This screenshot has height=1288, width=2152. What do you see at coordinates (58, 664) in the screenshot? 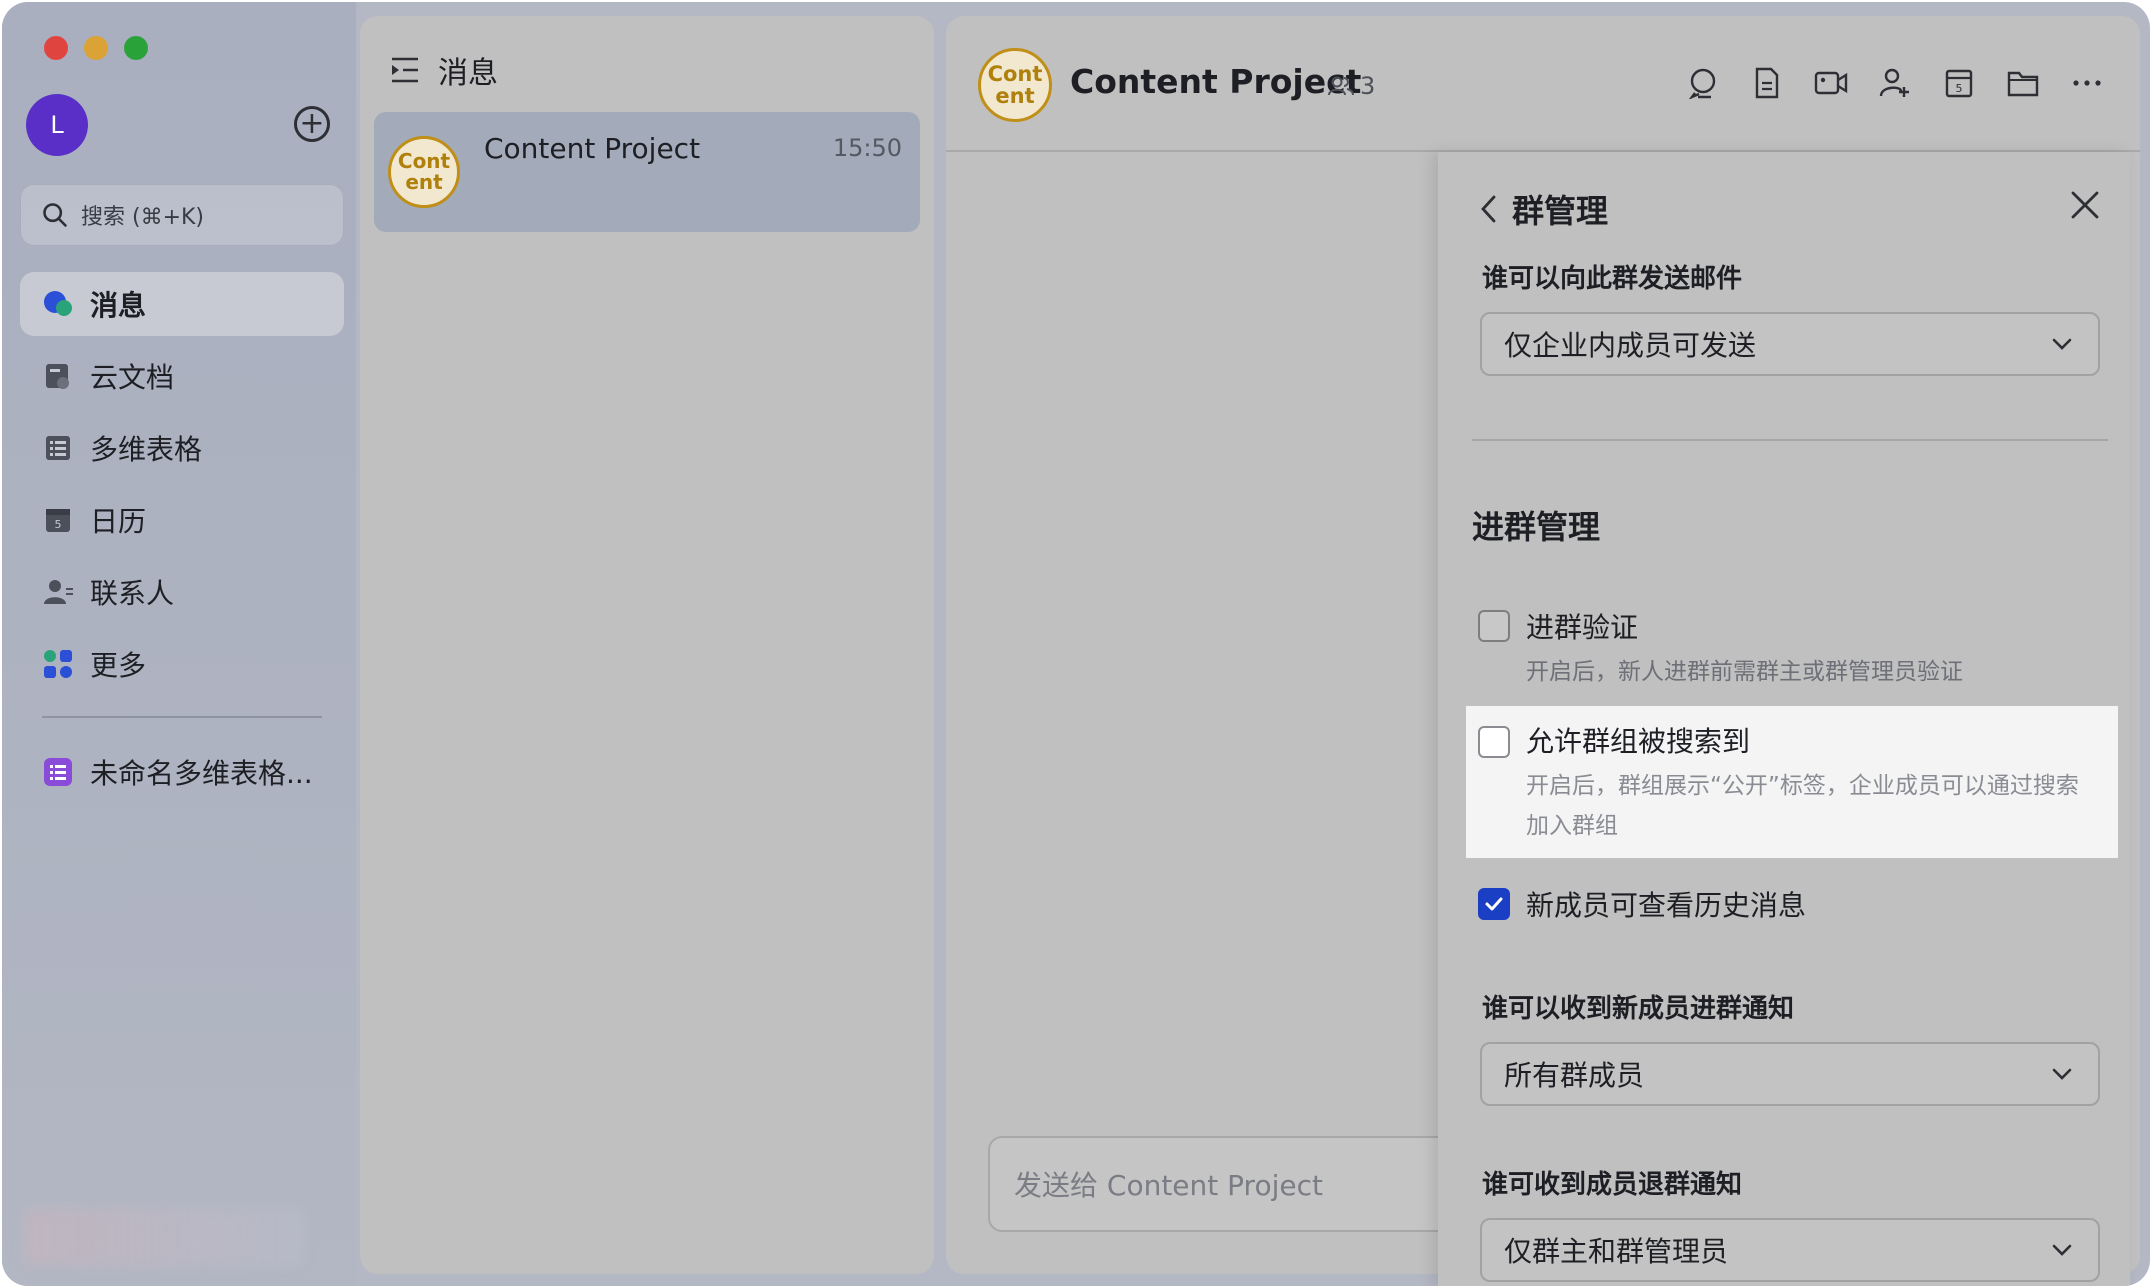
I see `apps-grid-icon` at bounding box center [58, 664].